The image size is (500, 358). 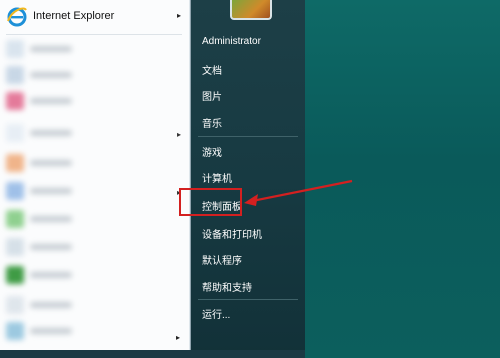 I want to click on places-item-devices-printers: 设备和打印机, so click(x=232, y=233).